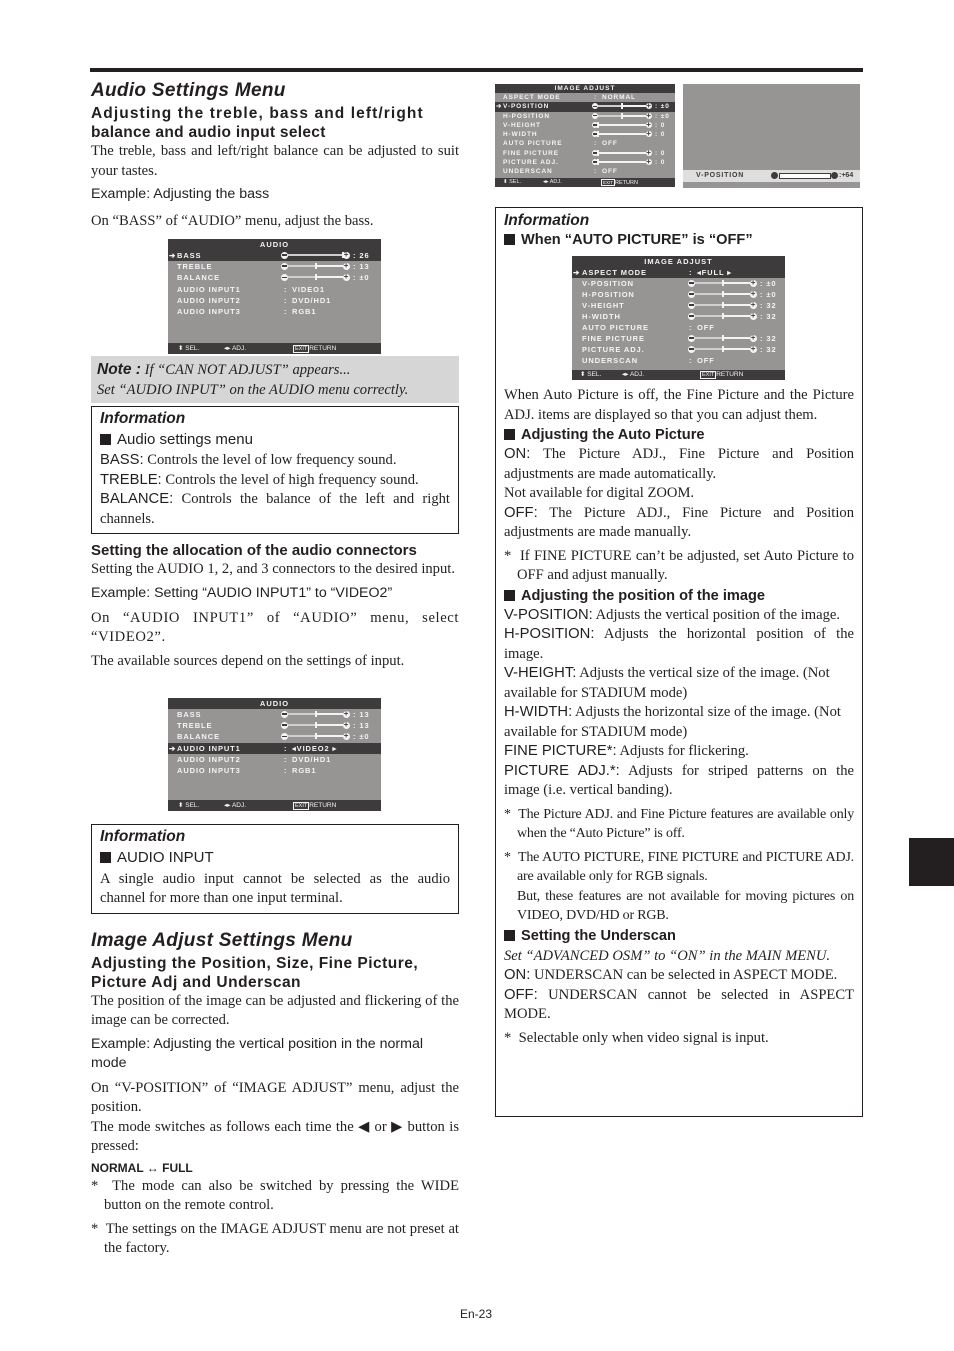 This screenshot has height=1351, width=954. I want to click on osd-row-label: V-POSITION, so click(608, 283).